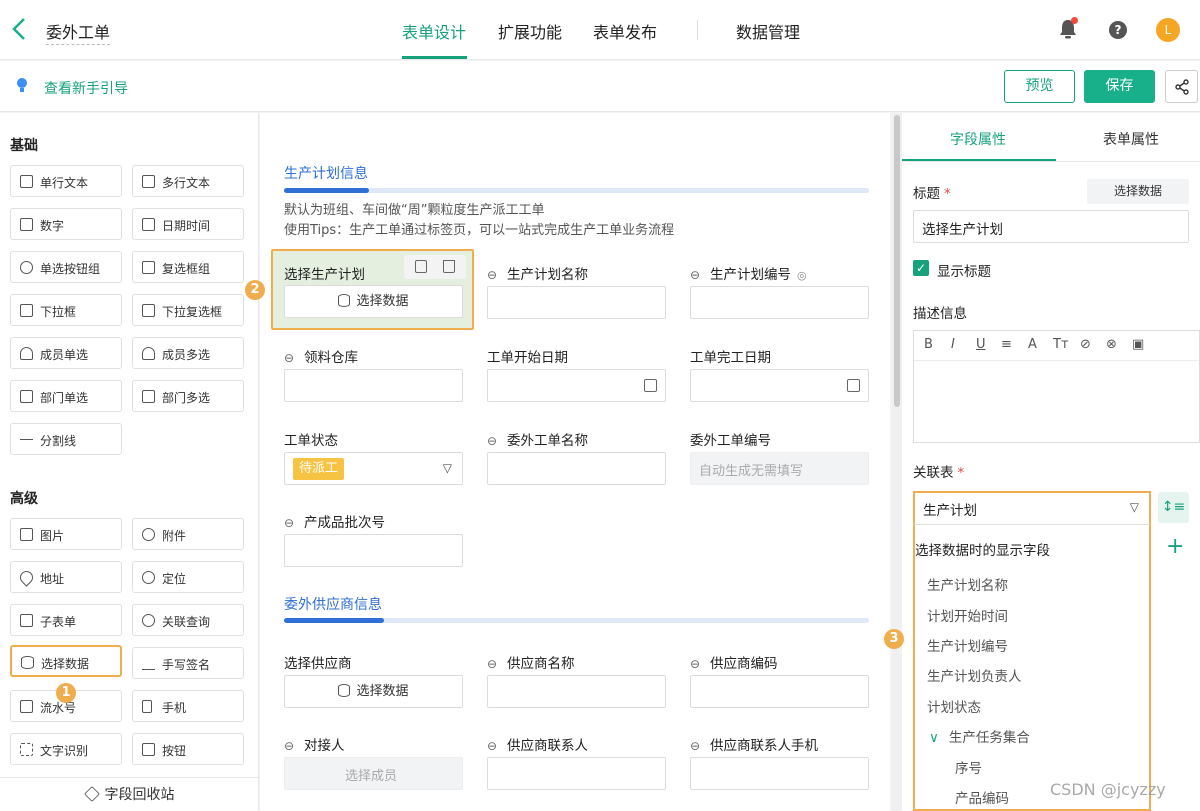 This screenshot has height=811, width=1200. Describe the element at coordinates (1032, 344) in the screenshot. I see `font-color-button: A` at that location.